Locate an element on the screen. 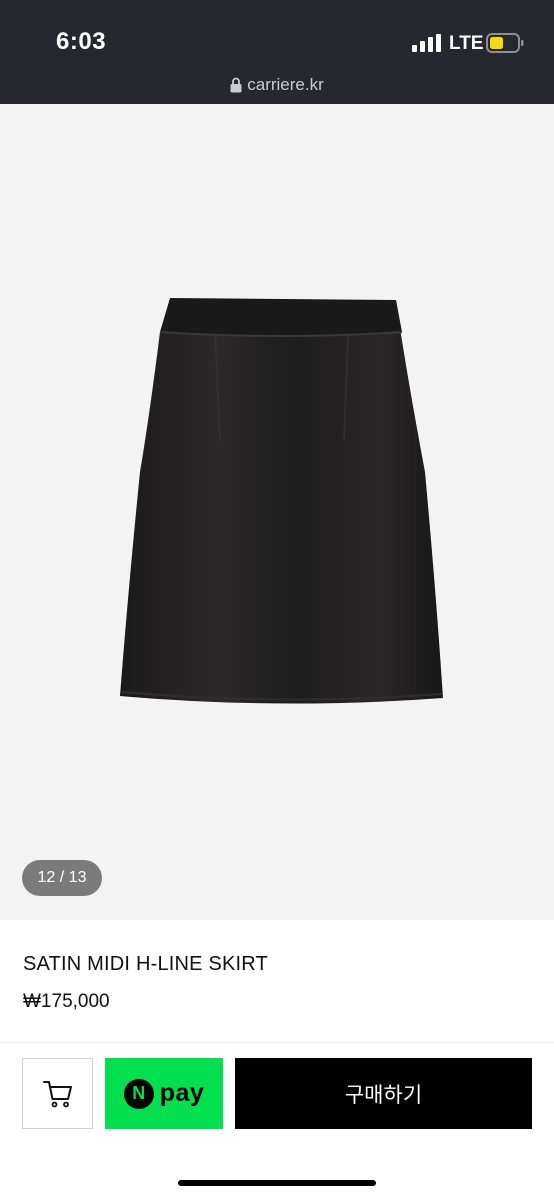  signal-bars-icon is located at coordinates (426, 43).